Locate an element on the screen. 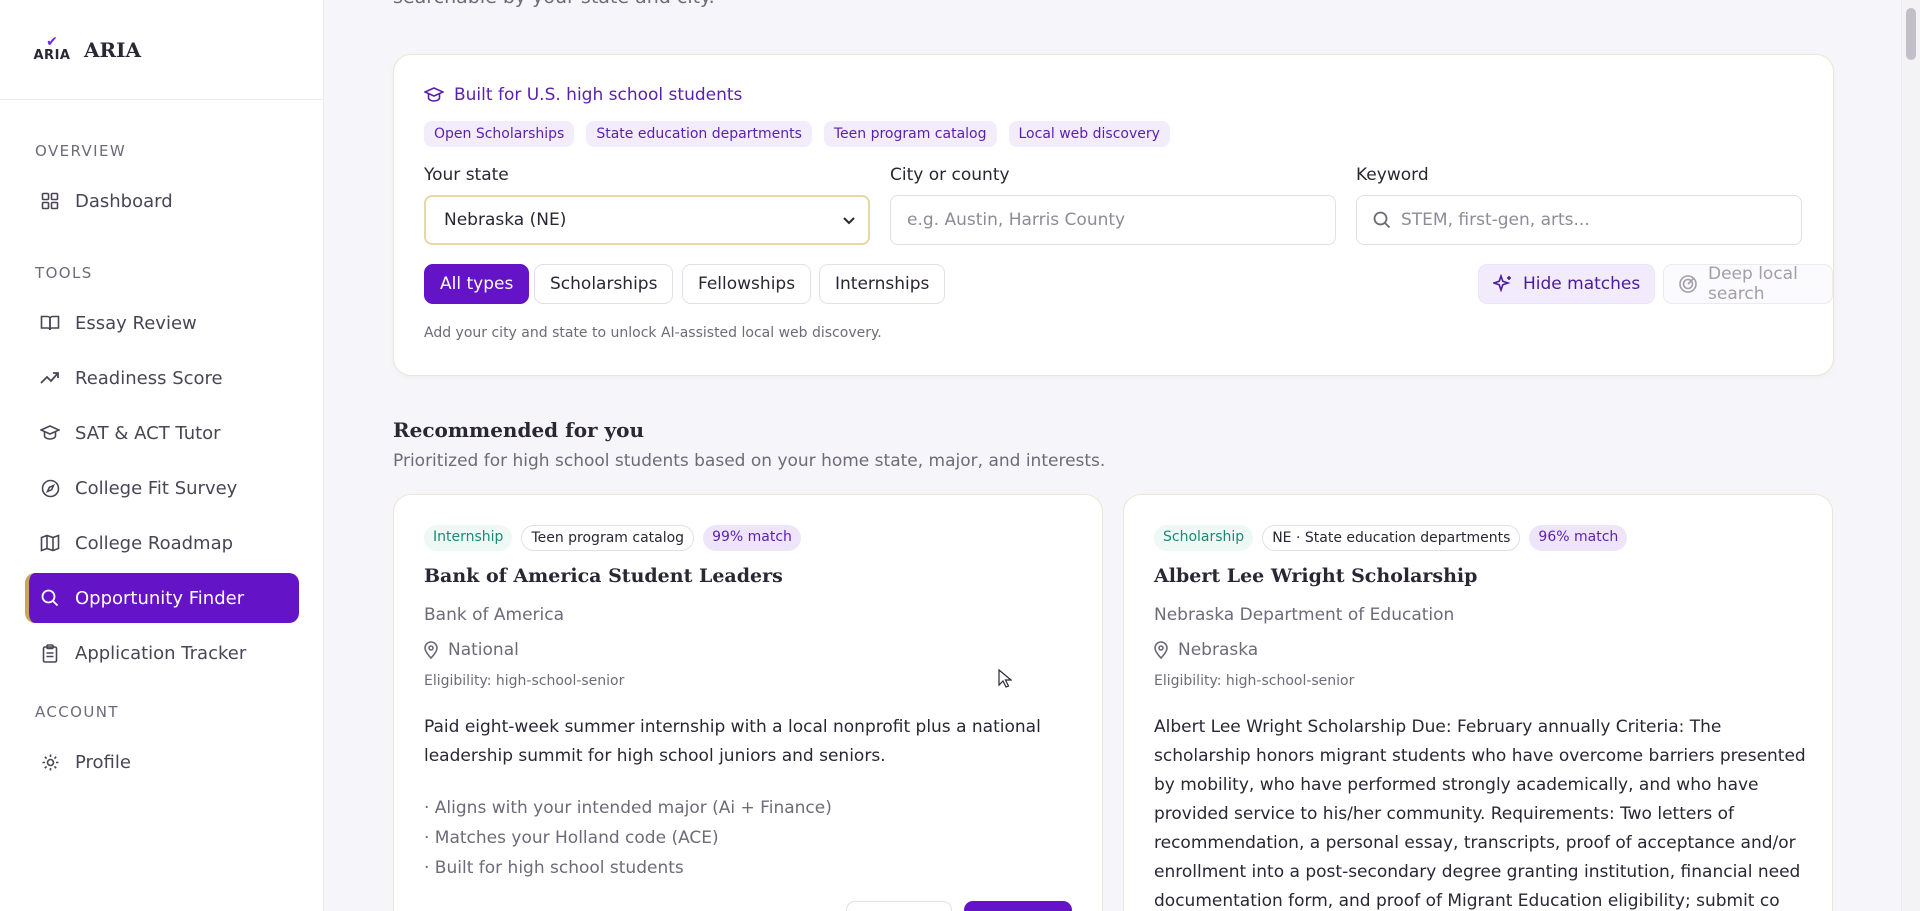 The width and height of the screenshot is (1920, 911). state-select: Nebraska (NE) is located at coordinates (647, 220).